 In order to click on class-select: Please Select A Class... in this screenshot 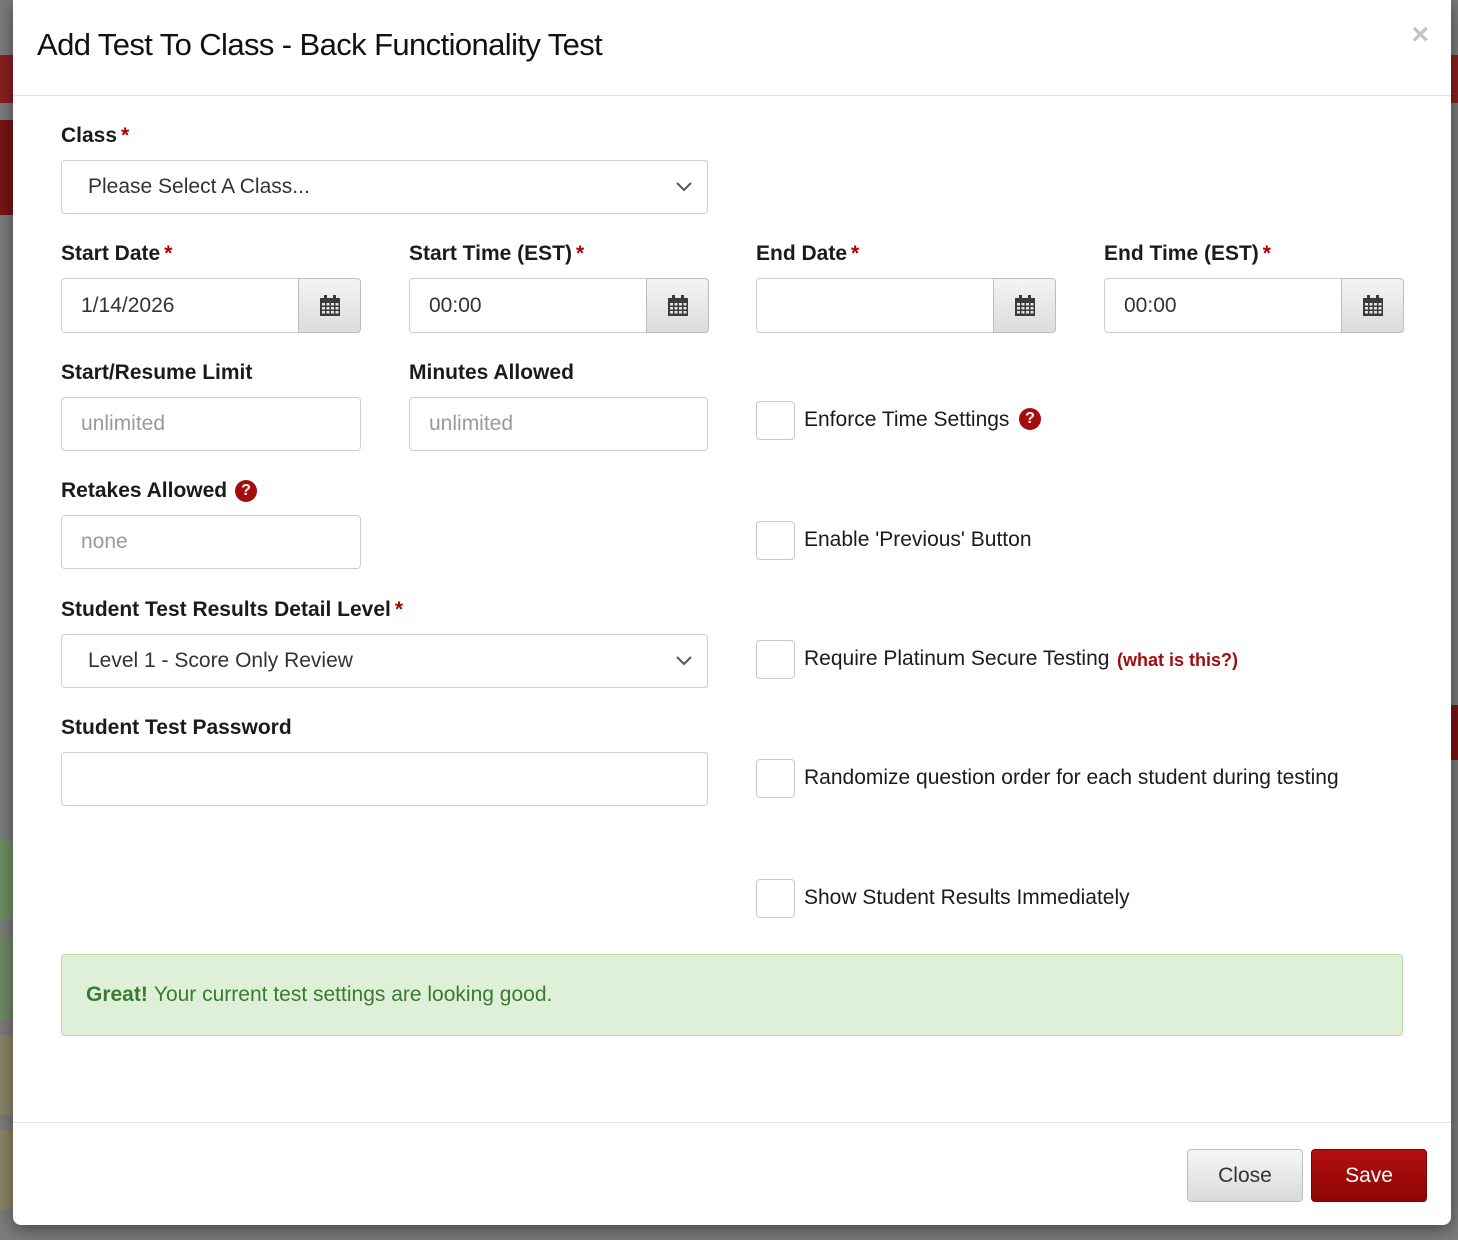, I will do `click(384, 187)`.